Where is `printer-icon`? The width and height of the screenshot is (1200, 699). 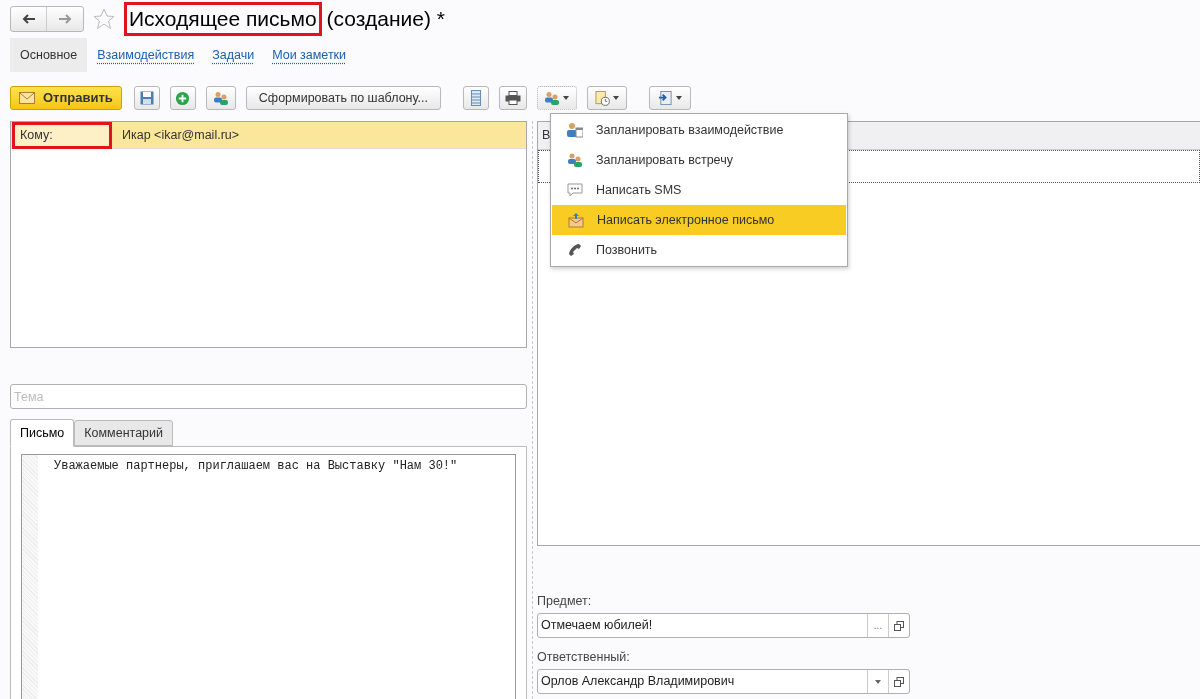
printer-icon is located at coordinates (512, 98).